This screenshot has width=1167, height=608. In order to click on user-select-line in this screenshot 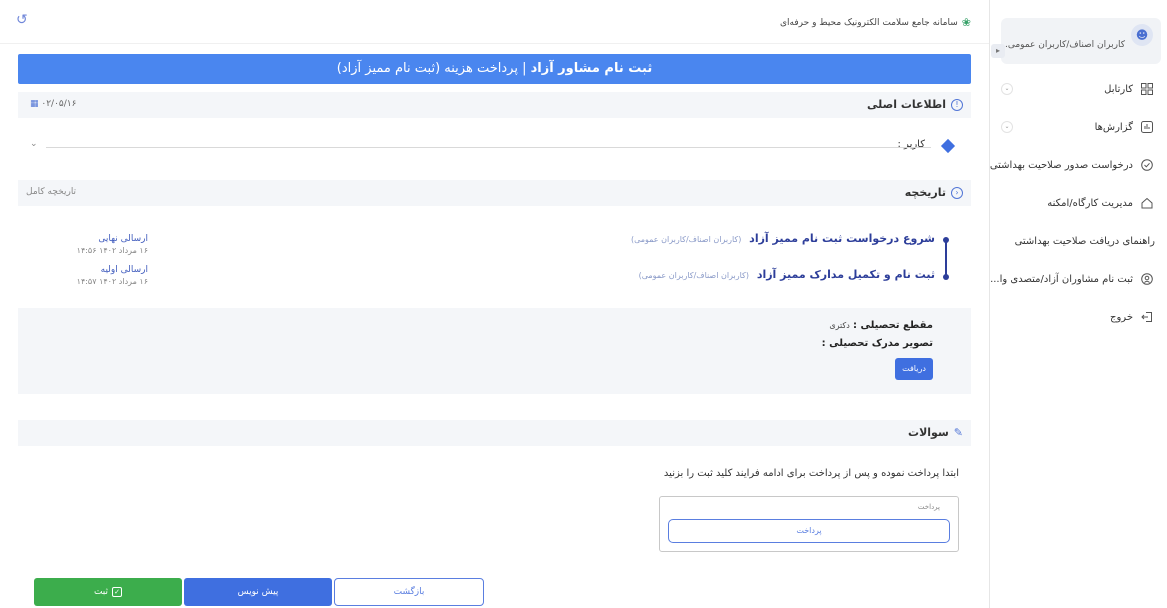, I will do `click(488, 147)`.